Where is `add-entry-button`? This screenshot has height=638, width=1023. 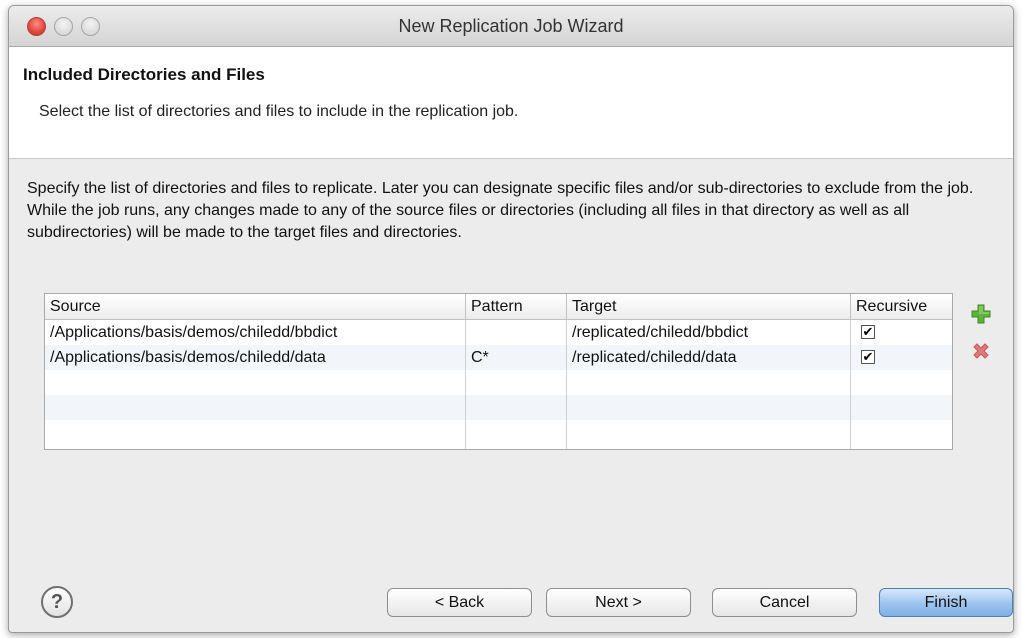 add-entry-button is located at coordinates (981, 314).